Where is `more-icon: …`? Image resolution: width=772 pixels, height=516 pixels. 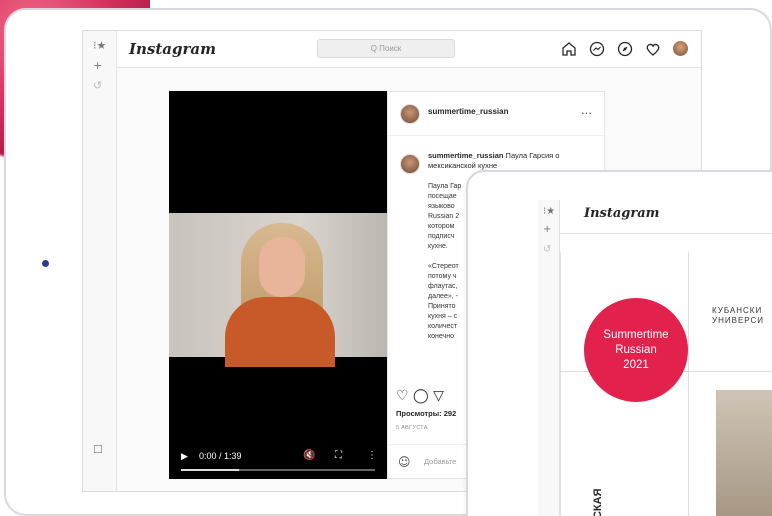 more-icon: … is located at coordinates (586, 110).